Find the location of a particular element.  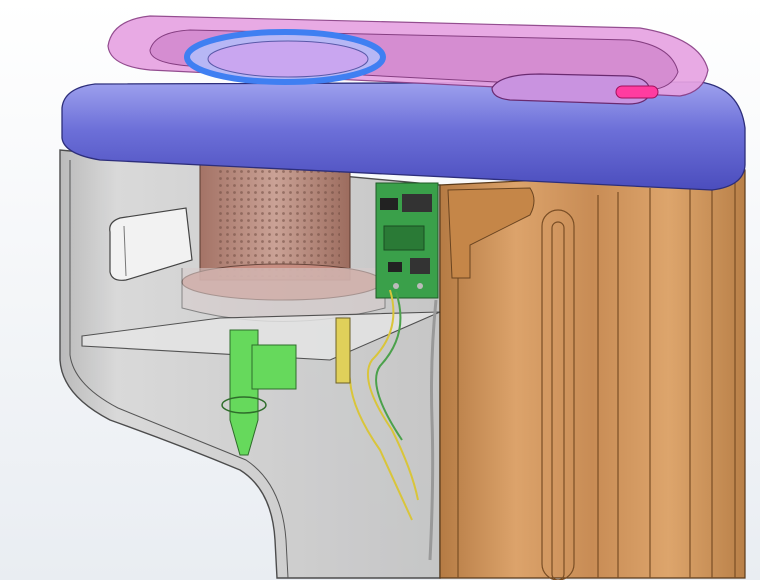

cup-holder is located at coordinates (283, 295).